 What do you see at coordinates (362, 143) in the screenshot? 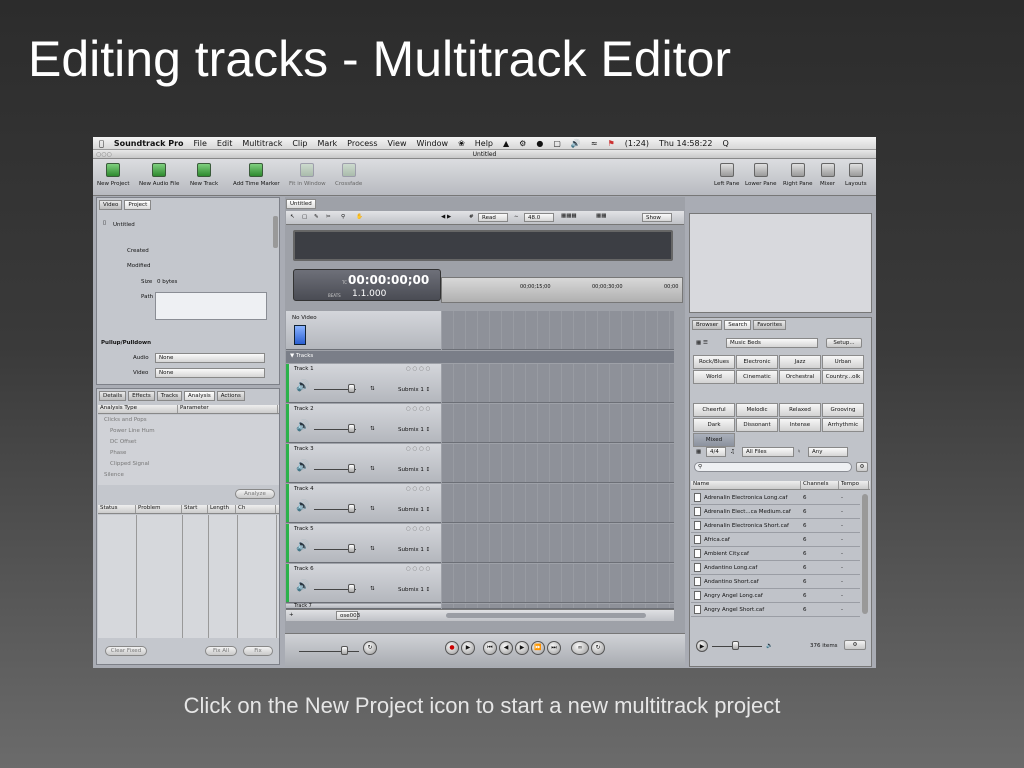
I see `menu-process: Process` at bounding box center [362, 143].